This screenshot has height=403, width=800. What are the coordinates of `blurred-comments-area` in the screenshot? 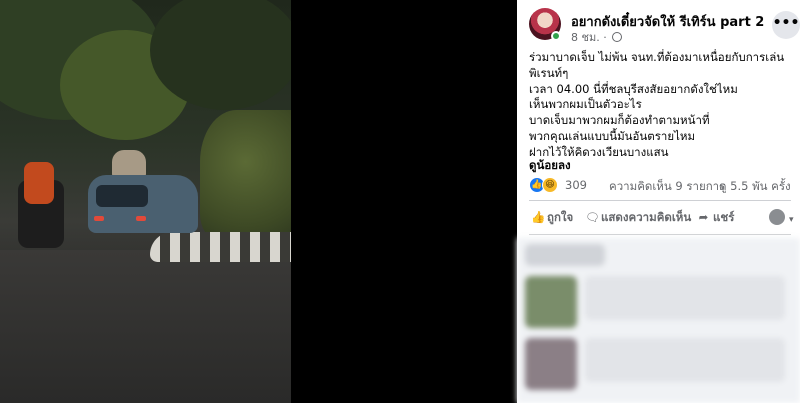 It's located at (658, 320).